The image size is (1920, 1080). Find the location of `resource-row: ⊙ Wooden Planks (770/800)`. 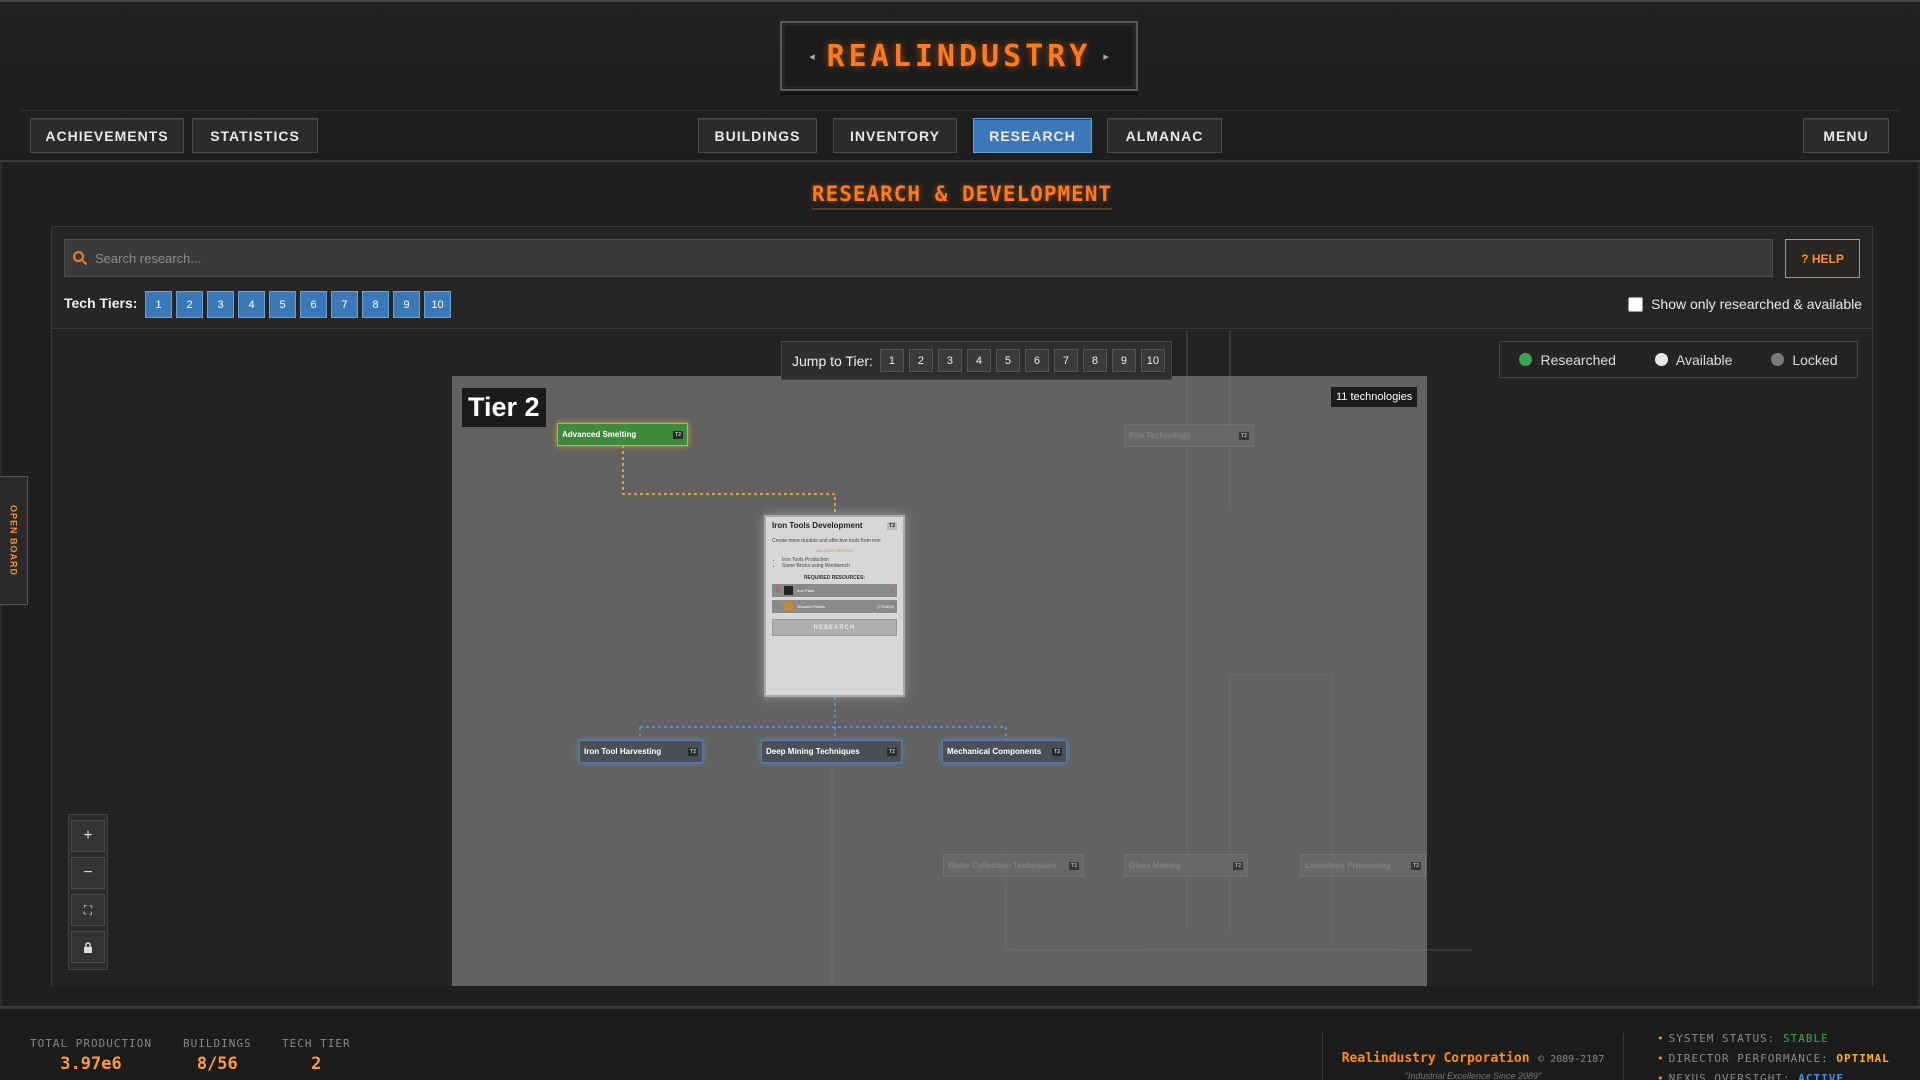

resource-row: ⊙ Wooden Planks (770/800) is located at coordinates (834, 606).